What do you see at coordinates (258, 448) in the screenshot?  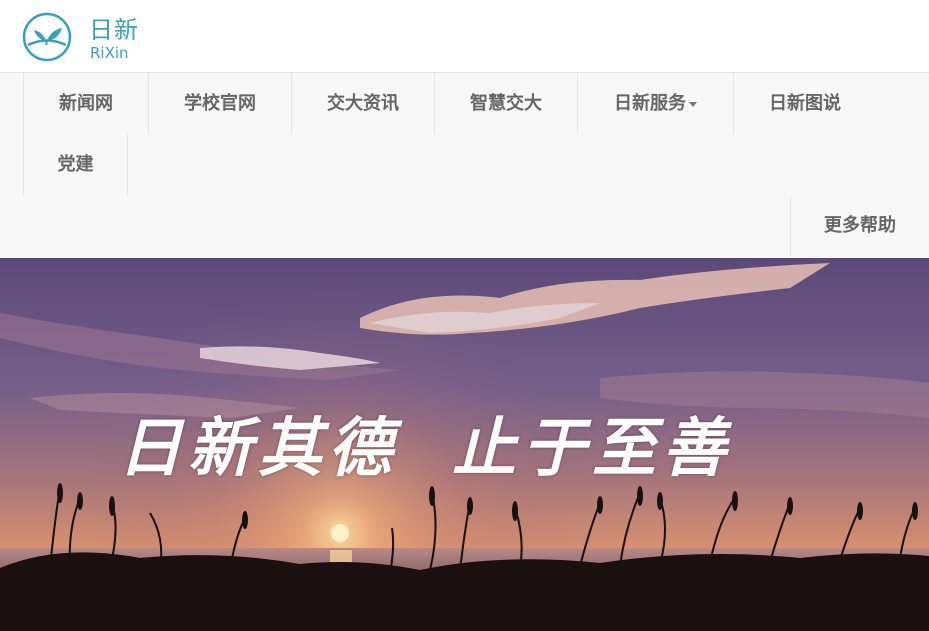 I see `slogan-left: 日新其德` at bounding box center [258, 448].